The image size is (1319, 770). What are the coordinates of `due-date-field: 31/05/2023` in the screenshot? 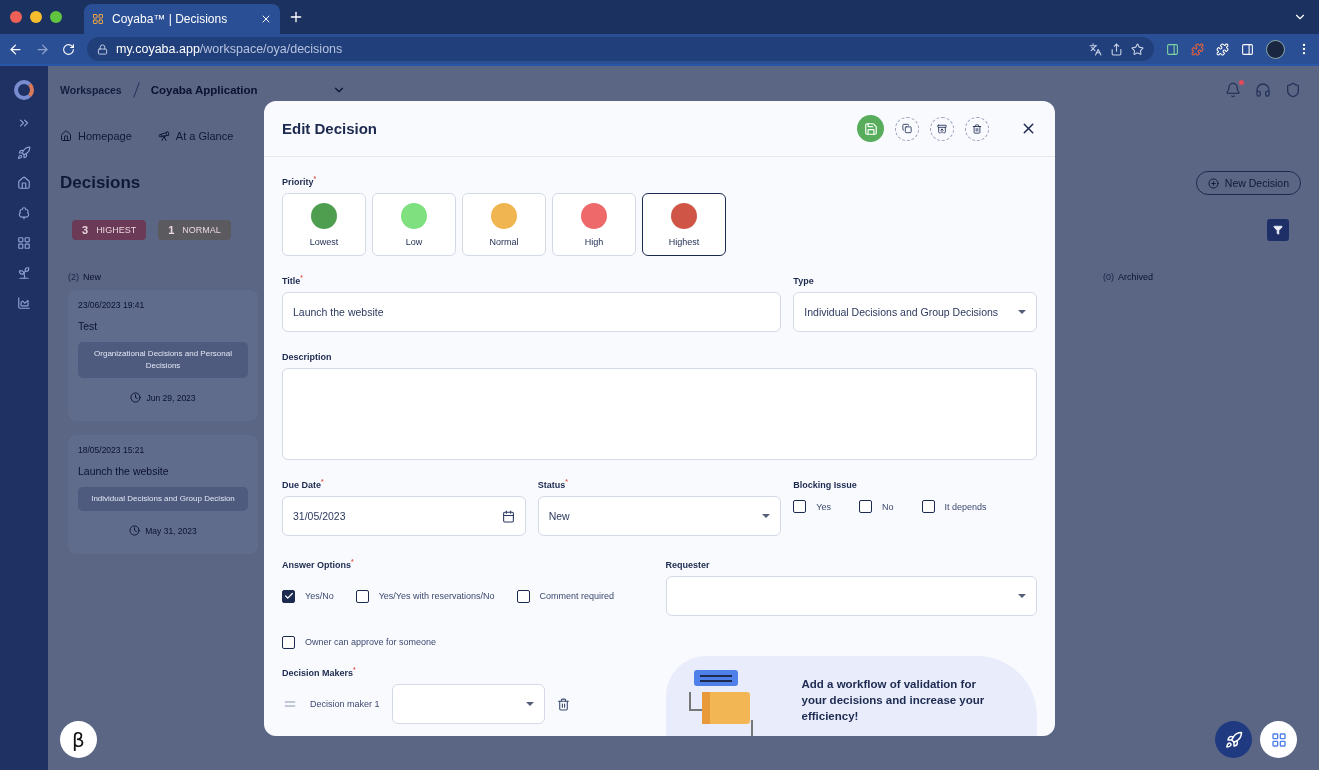 It's located at (404, 516).